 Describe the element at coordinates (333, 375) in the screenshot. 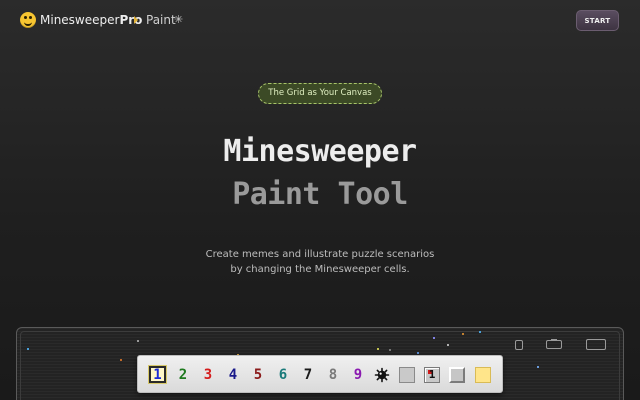

I see `number-8-tool: 8` at that location.